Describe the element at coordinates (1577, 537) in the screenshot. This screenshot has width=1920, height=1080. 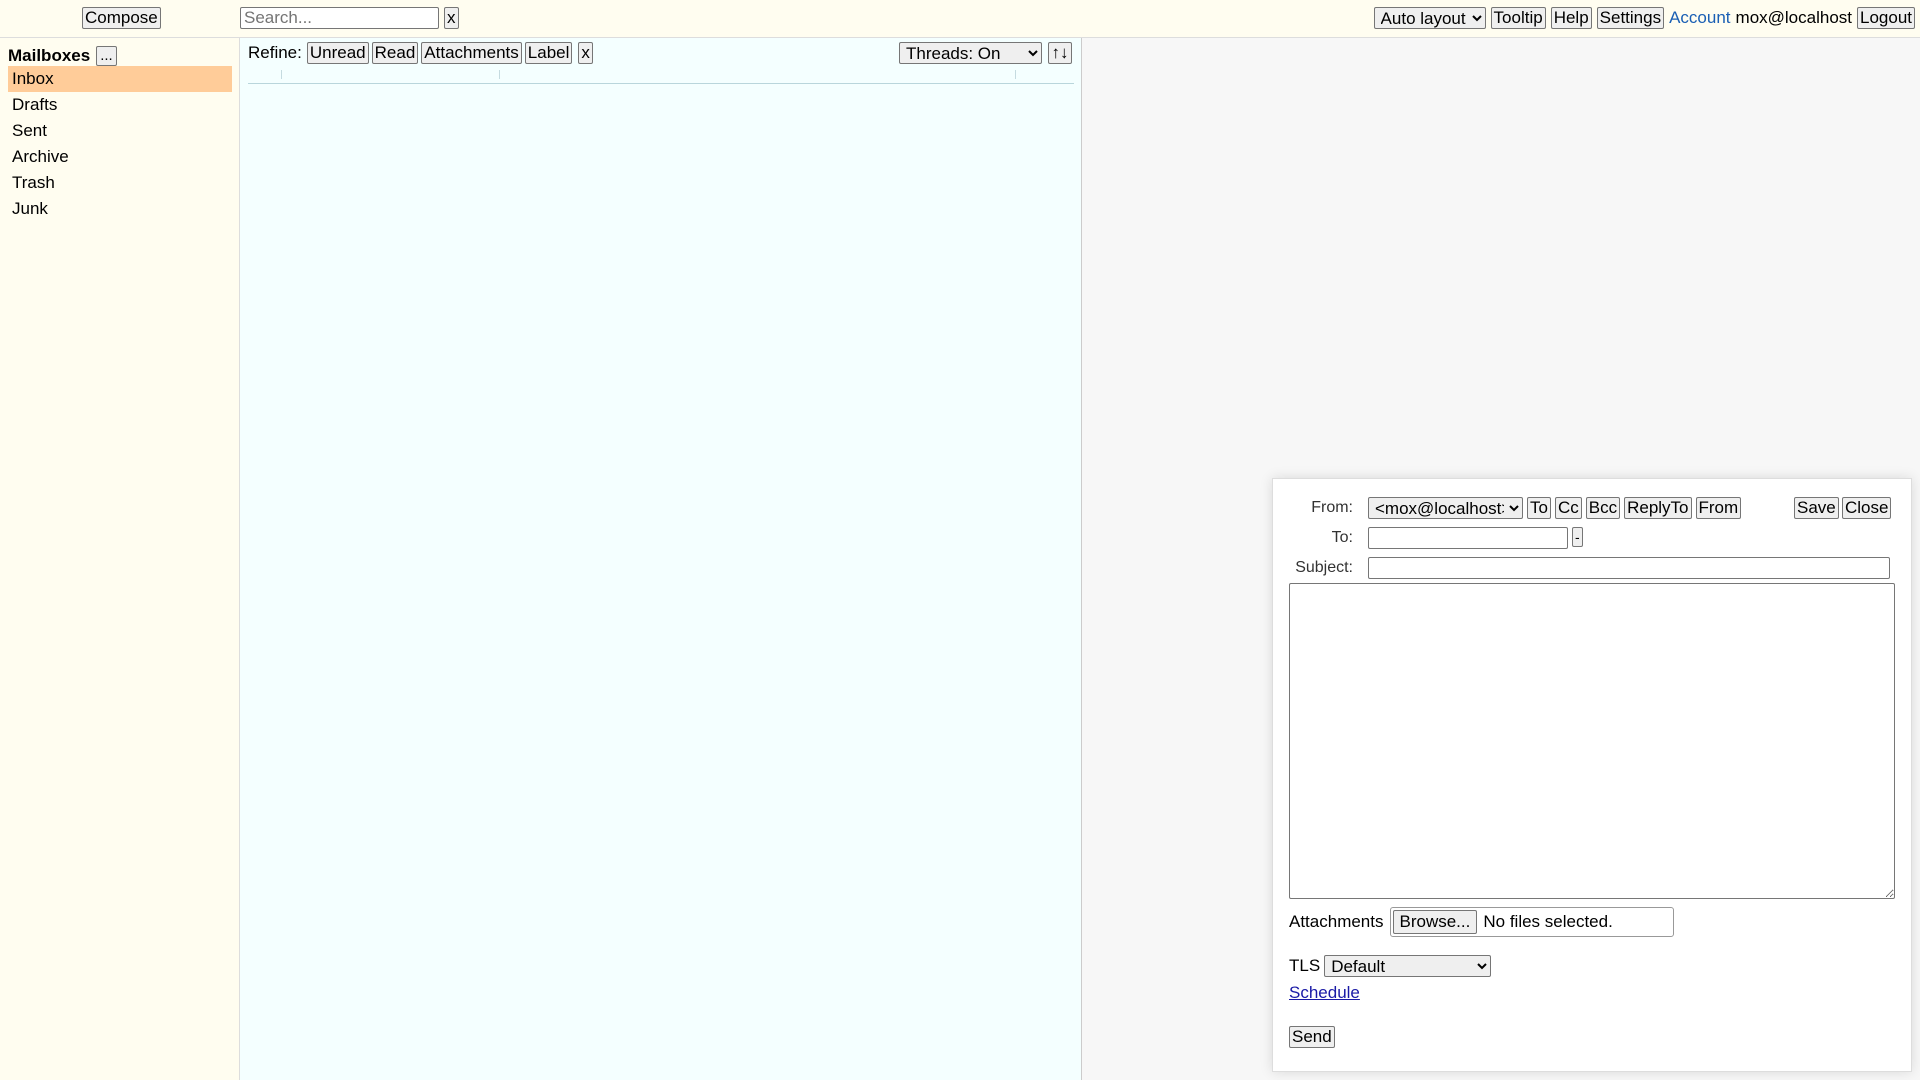
I see `to-remove-button: -` at that location.